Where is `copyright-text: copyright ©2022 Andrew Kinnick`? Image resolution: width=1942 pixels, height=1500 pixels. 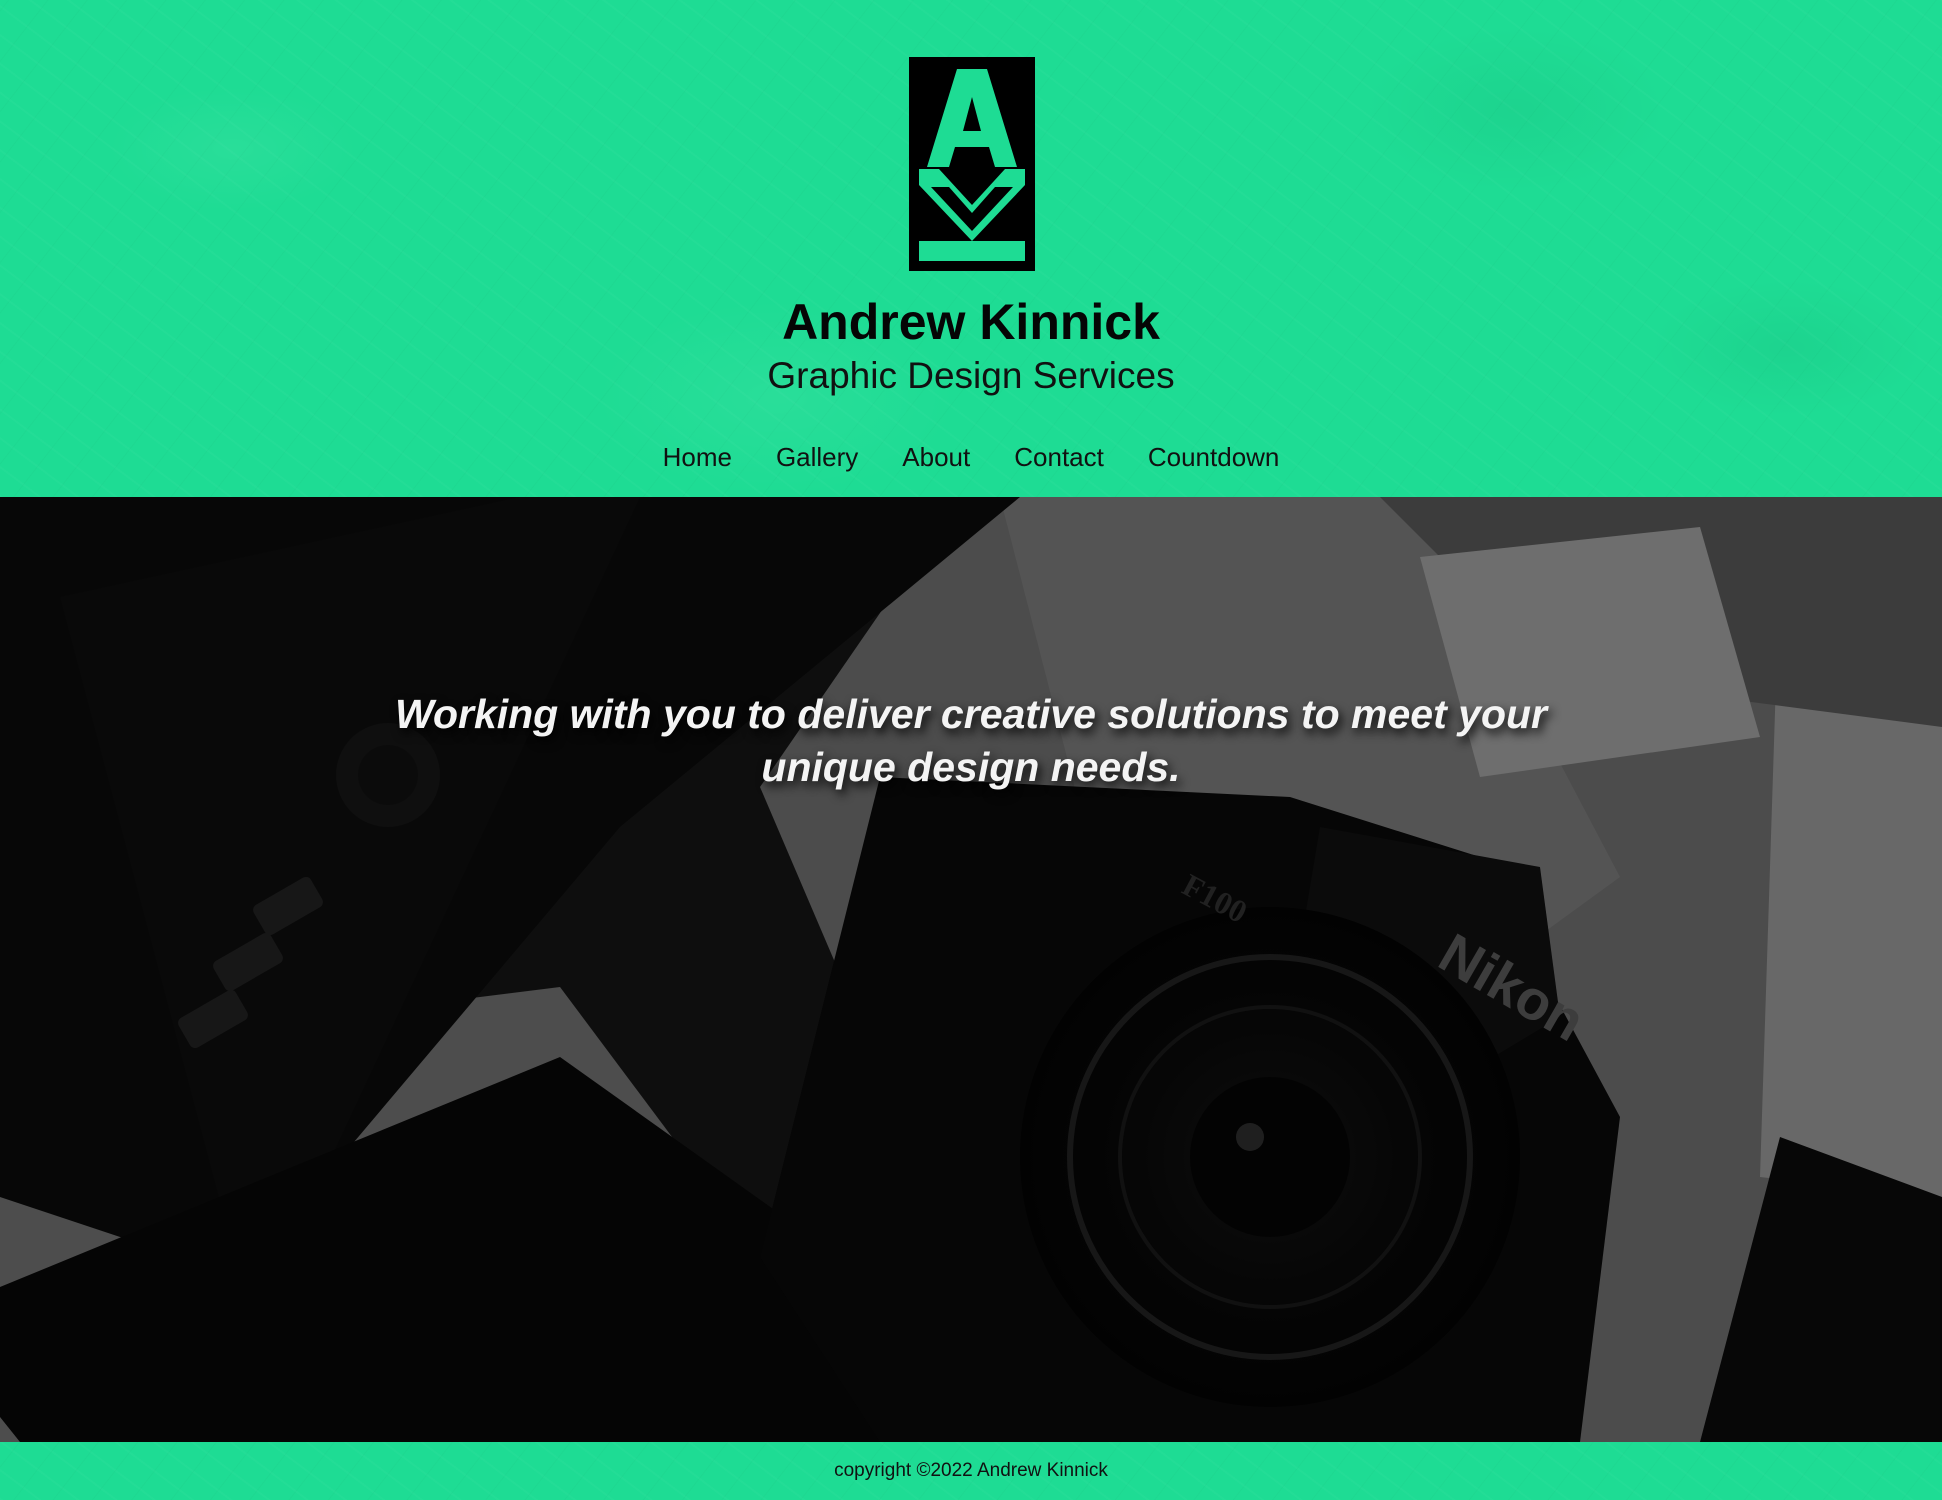
copyright-text: copyright ©2022 Andrew Kinnick is located at coordinates (971, 1470).